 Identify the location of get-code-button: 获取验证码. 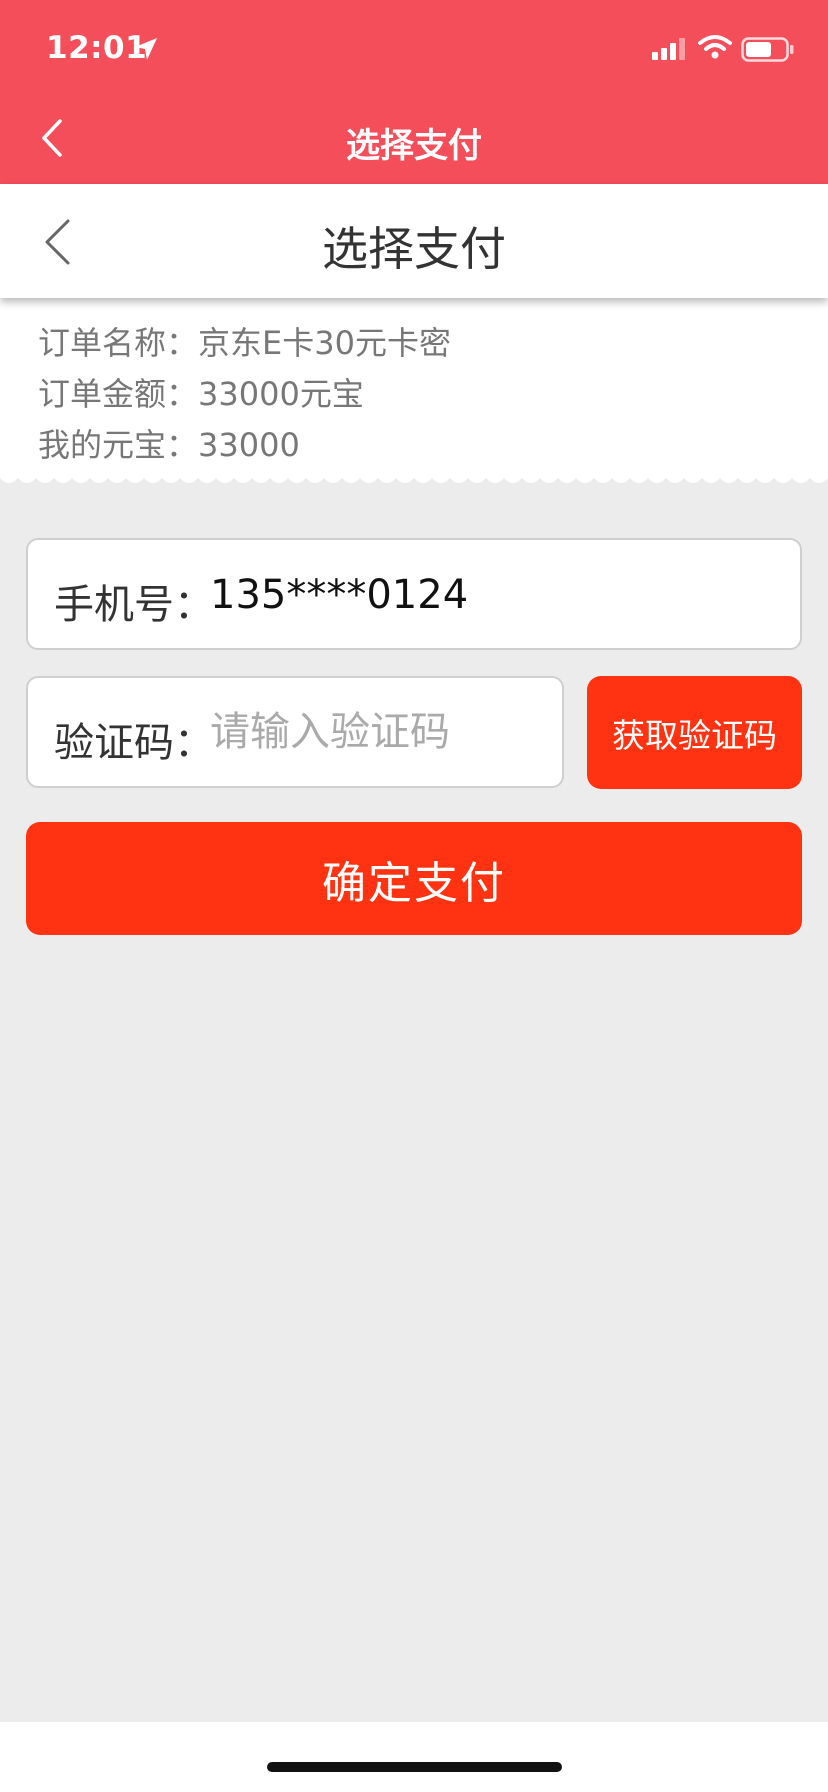
(694, 732).